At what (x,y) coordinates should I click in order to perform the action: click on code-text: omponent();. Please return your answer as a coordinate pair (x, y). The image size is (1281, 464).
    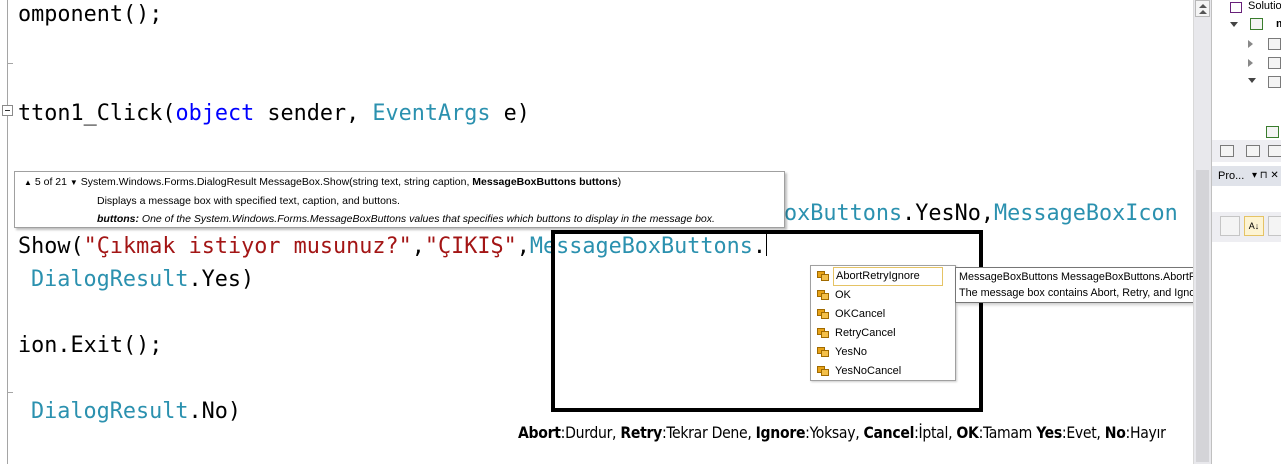
    Looking at the image, I should click on (90, 14).